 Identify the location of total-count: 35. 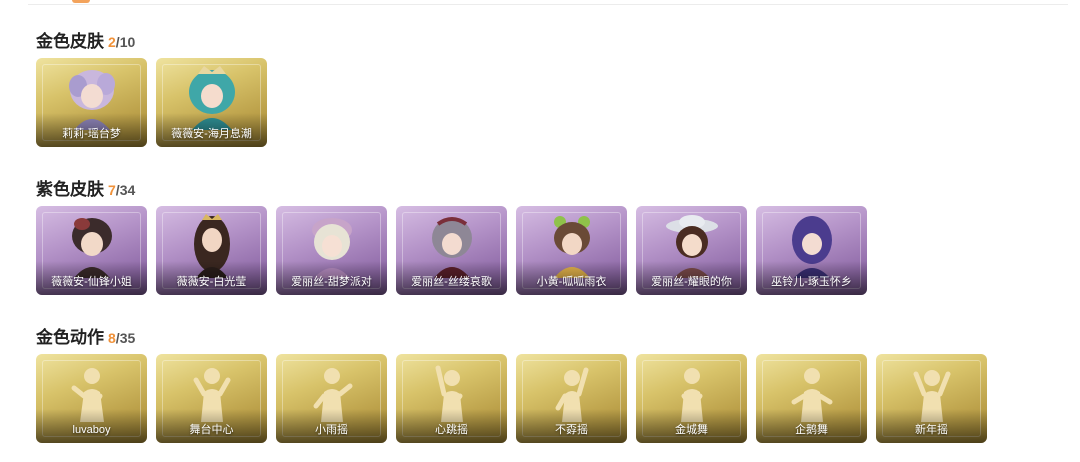
(127, 338).